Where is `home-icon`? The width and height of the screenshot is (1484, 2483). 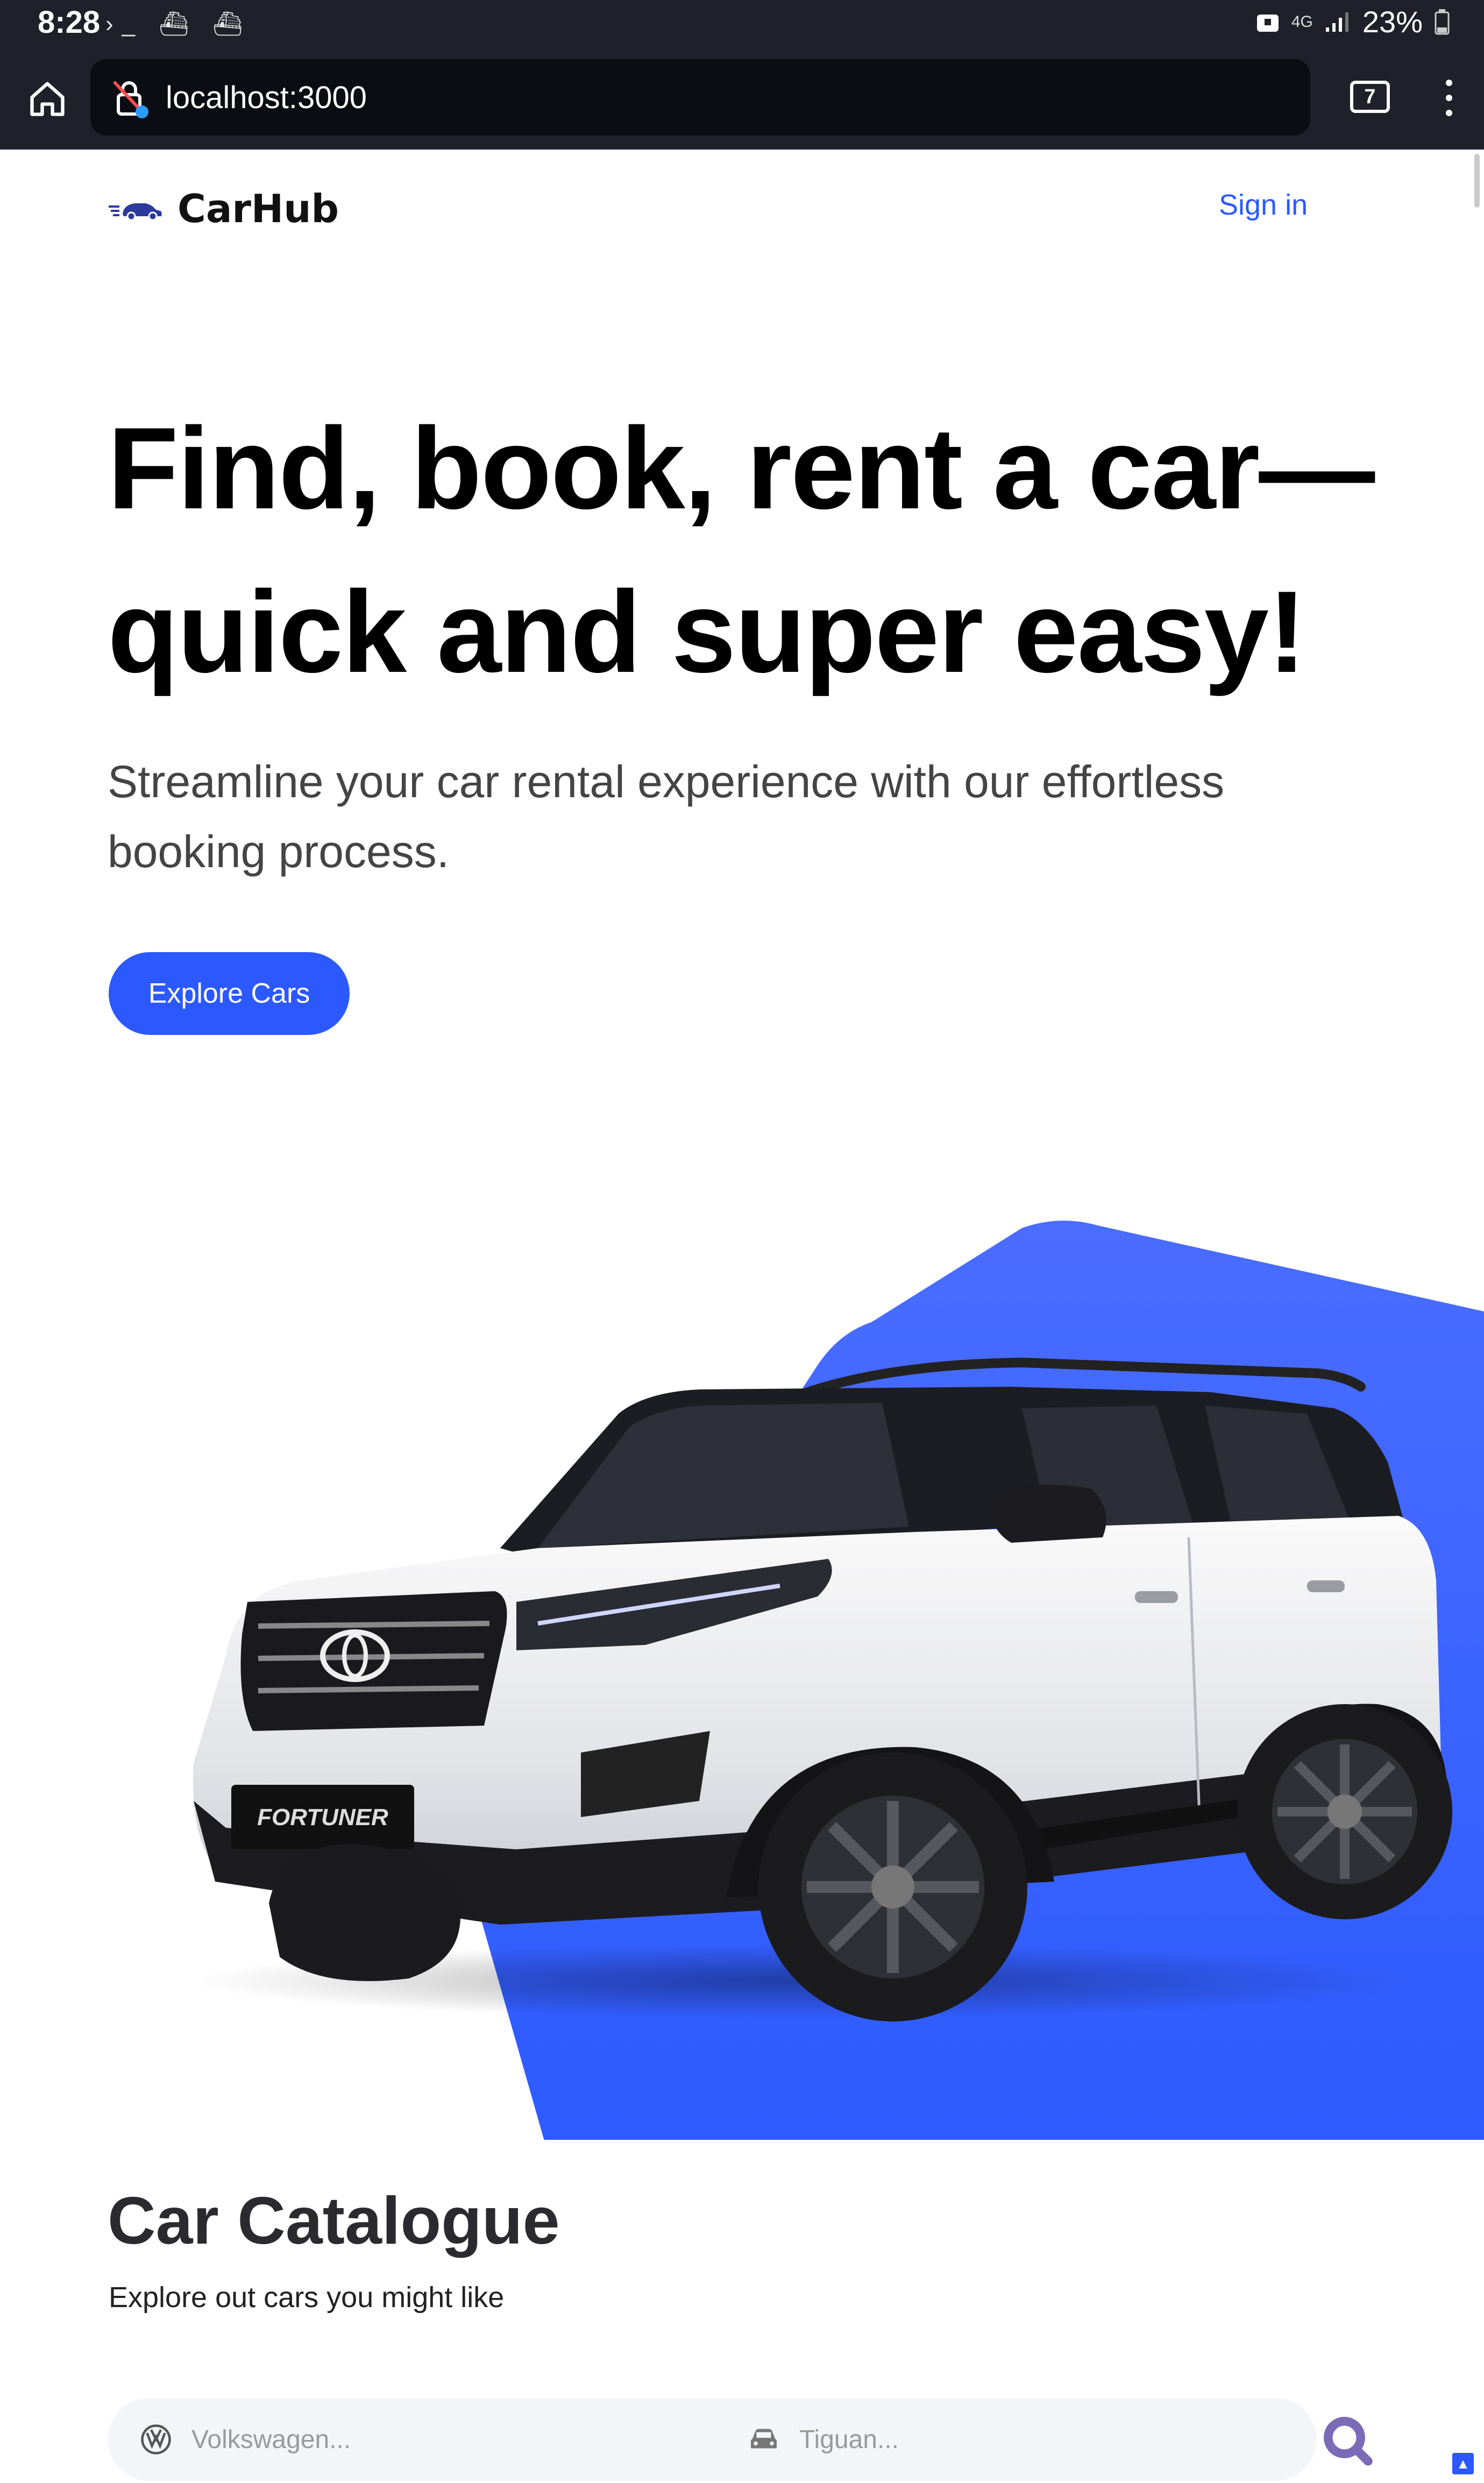 home-icon is located at coordinates (47, 99).